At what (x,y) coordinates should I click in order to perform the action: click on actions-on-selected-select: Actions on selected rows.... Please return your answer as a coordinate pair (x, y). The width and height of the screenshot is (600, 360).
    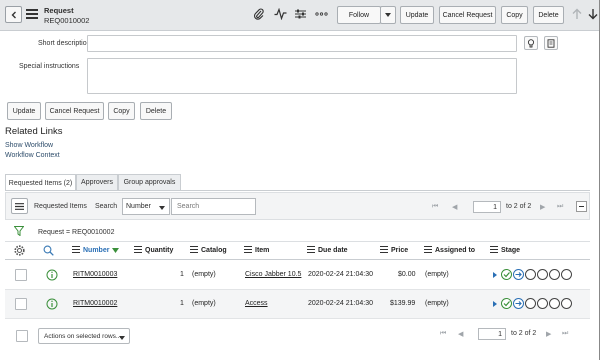
    Looking at the image, I should click on (84, 336).